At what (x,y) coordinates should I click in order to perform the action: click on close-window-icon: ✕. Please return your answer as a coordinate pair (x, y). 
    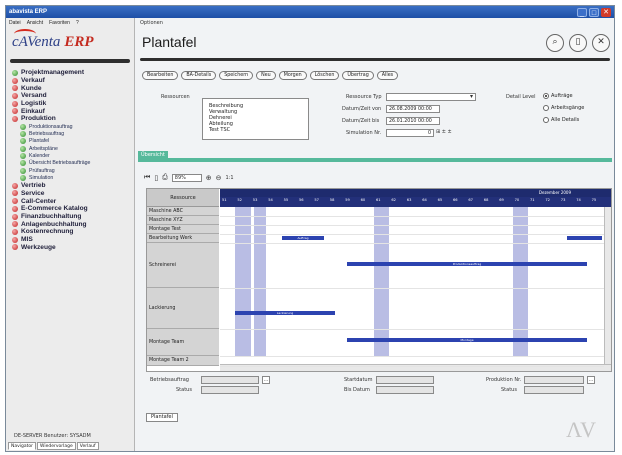
    Looking at the image, I should click on (606, 12).